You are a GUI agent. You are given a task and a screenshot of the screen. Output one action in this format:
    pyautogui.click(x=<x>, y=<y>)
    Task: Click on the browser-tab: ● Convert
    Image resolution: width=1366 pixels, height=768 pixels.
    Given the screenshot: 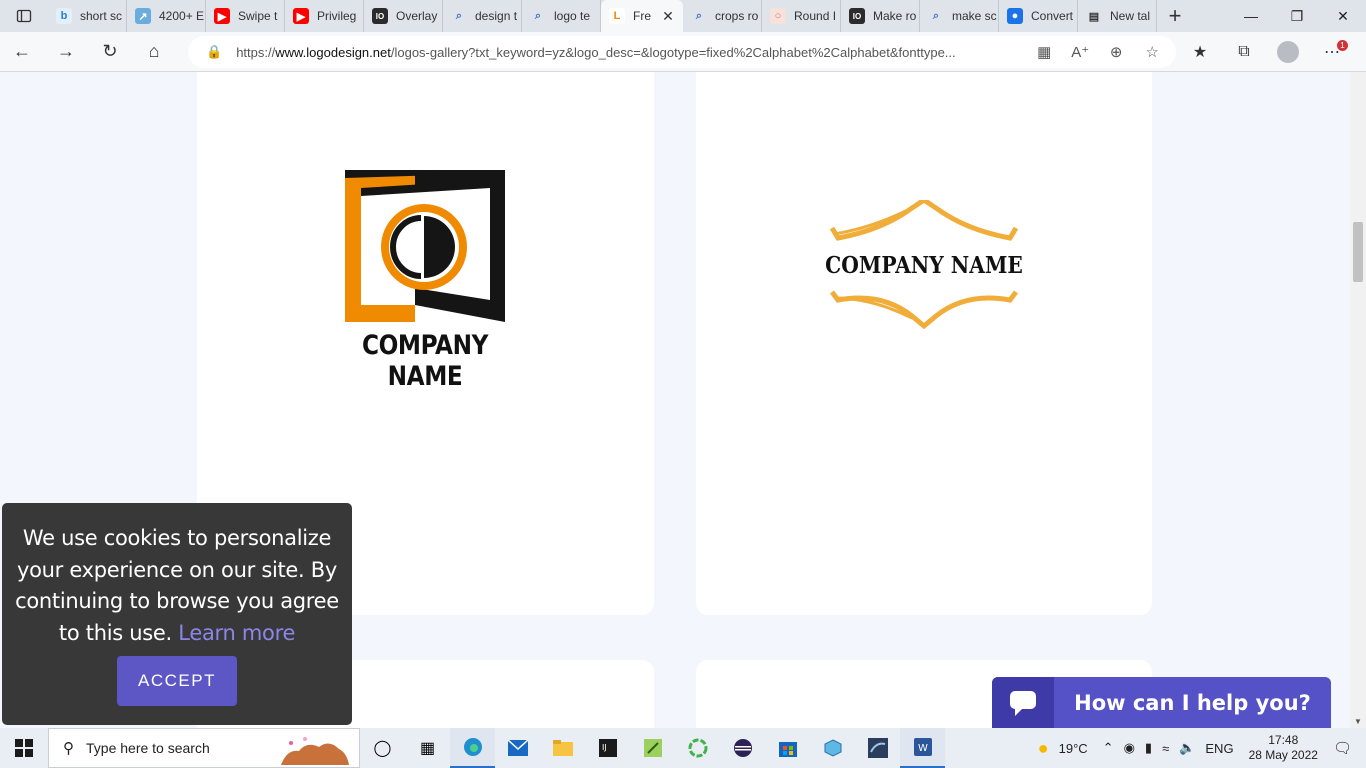 What is the action you would take?
    pyautogui.click(x=1038, y=16)
    